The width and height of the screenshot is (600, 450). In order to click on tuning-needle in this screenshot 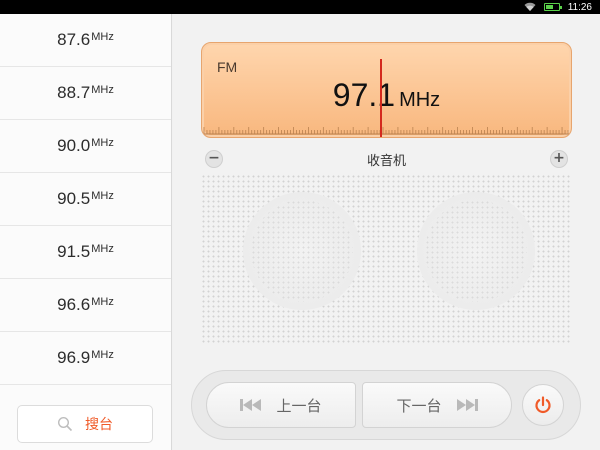, I will do `click(381, 98)`.